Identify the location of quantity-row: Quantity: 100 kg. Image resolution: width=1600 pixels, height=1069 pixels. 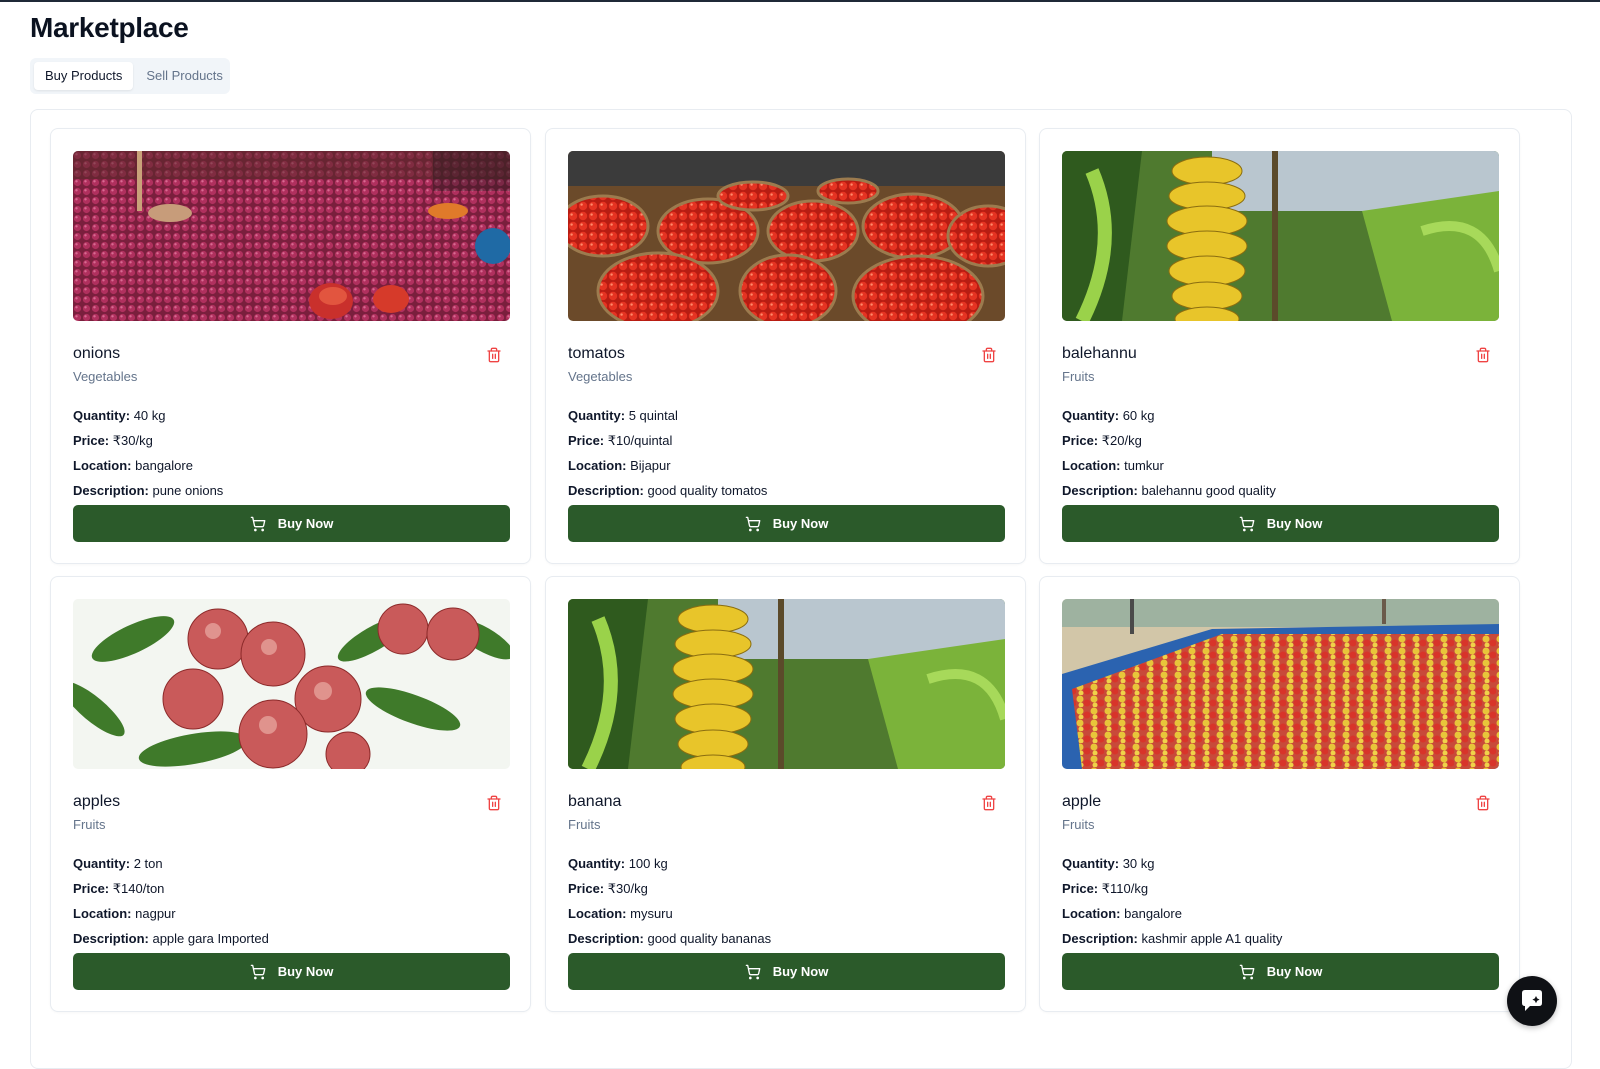
(669, 867).